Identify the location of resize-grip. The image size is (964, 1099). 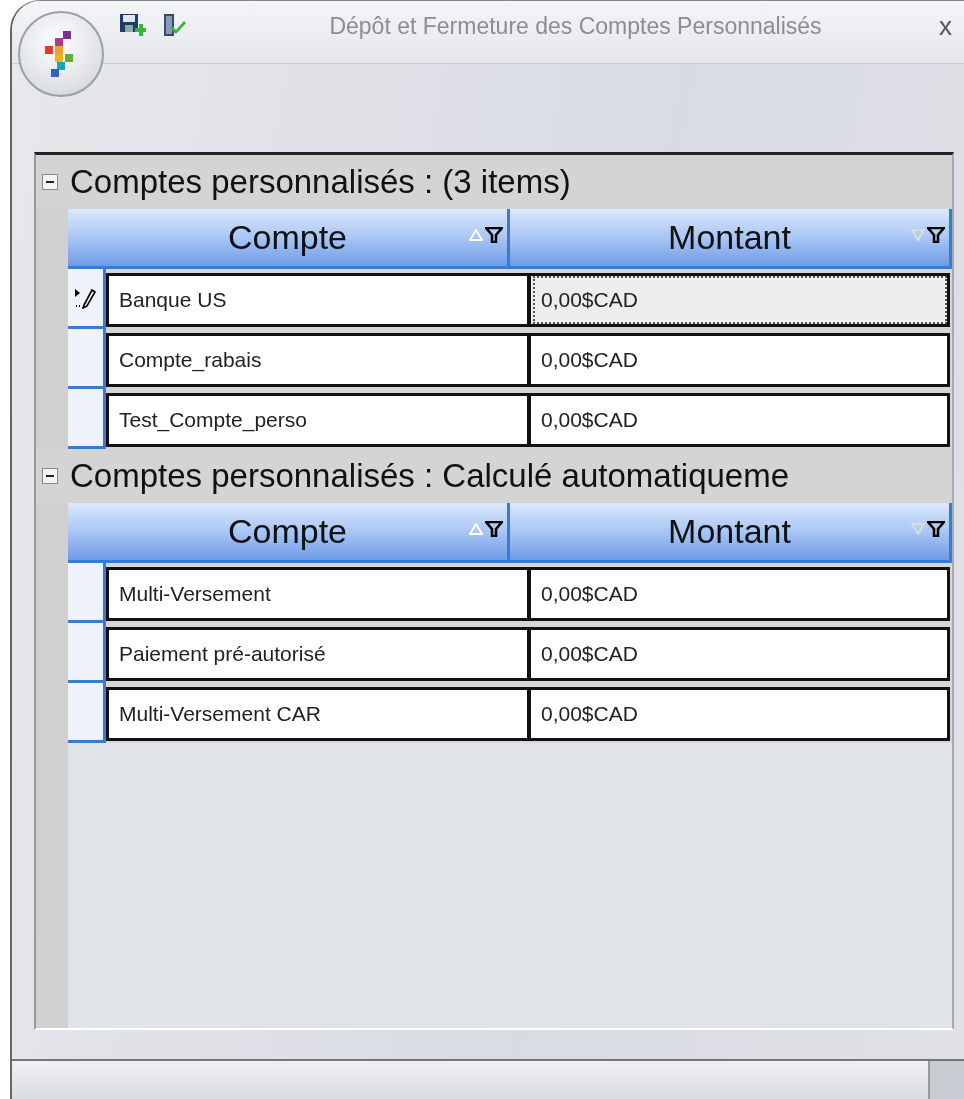
(946, 1080).